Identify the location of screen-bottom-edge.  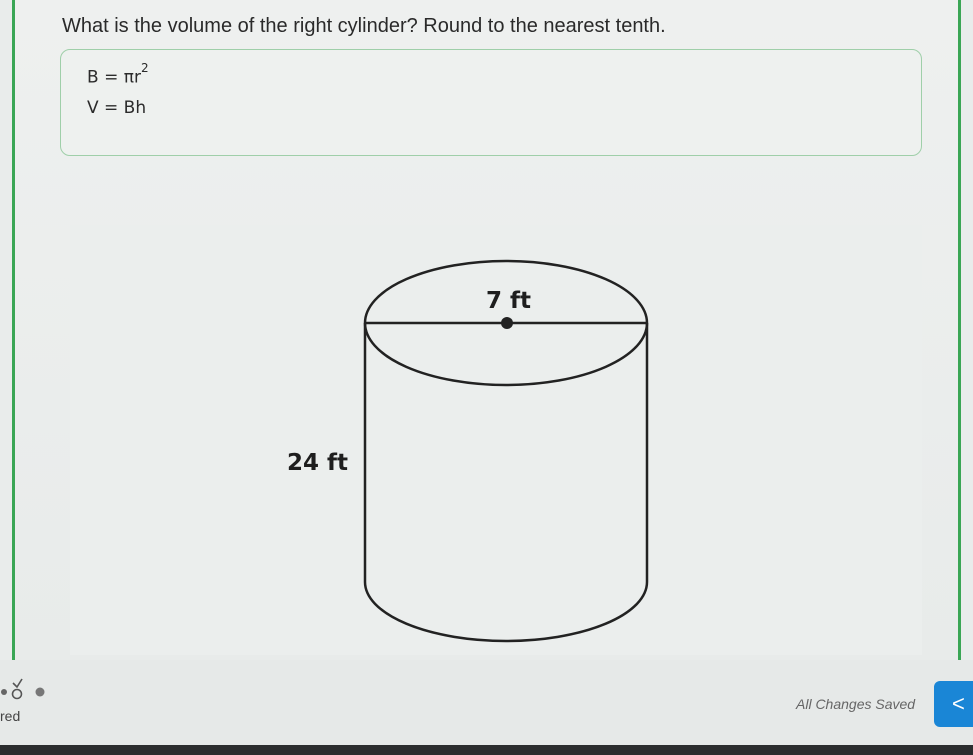
(486, 750).